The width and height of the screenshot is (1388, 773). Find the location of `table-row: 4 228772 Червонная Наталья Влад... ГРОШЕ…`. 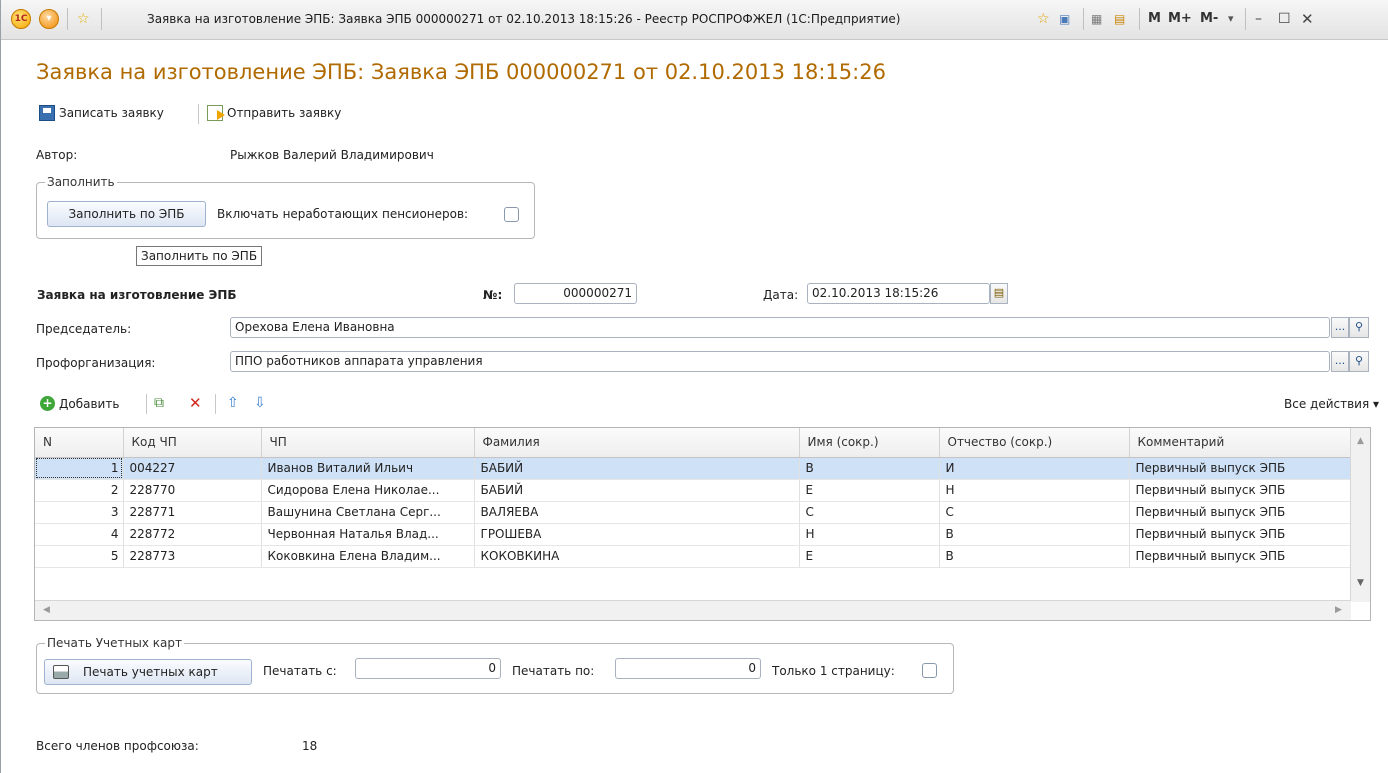

table-row: 4 228772 Червонная Наталья Влад... ГРОШЕ… is located at coordinates (693, 534).